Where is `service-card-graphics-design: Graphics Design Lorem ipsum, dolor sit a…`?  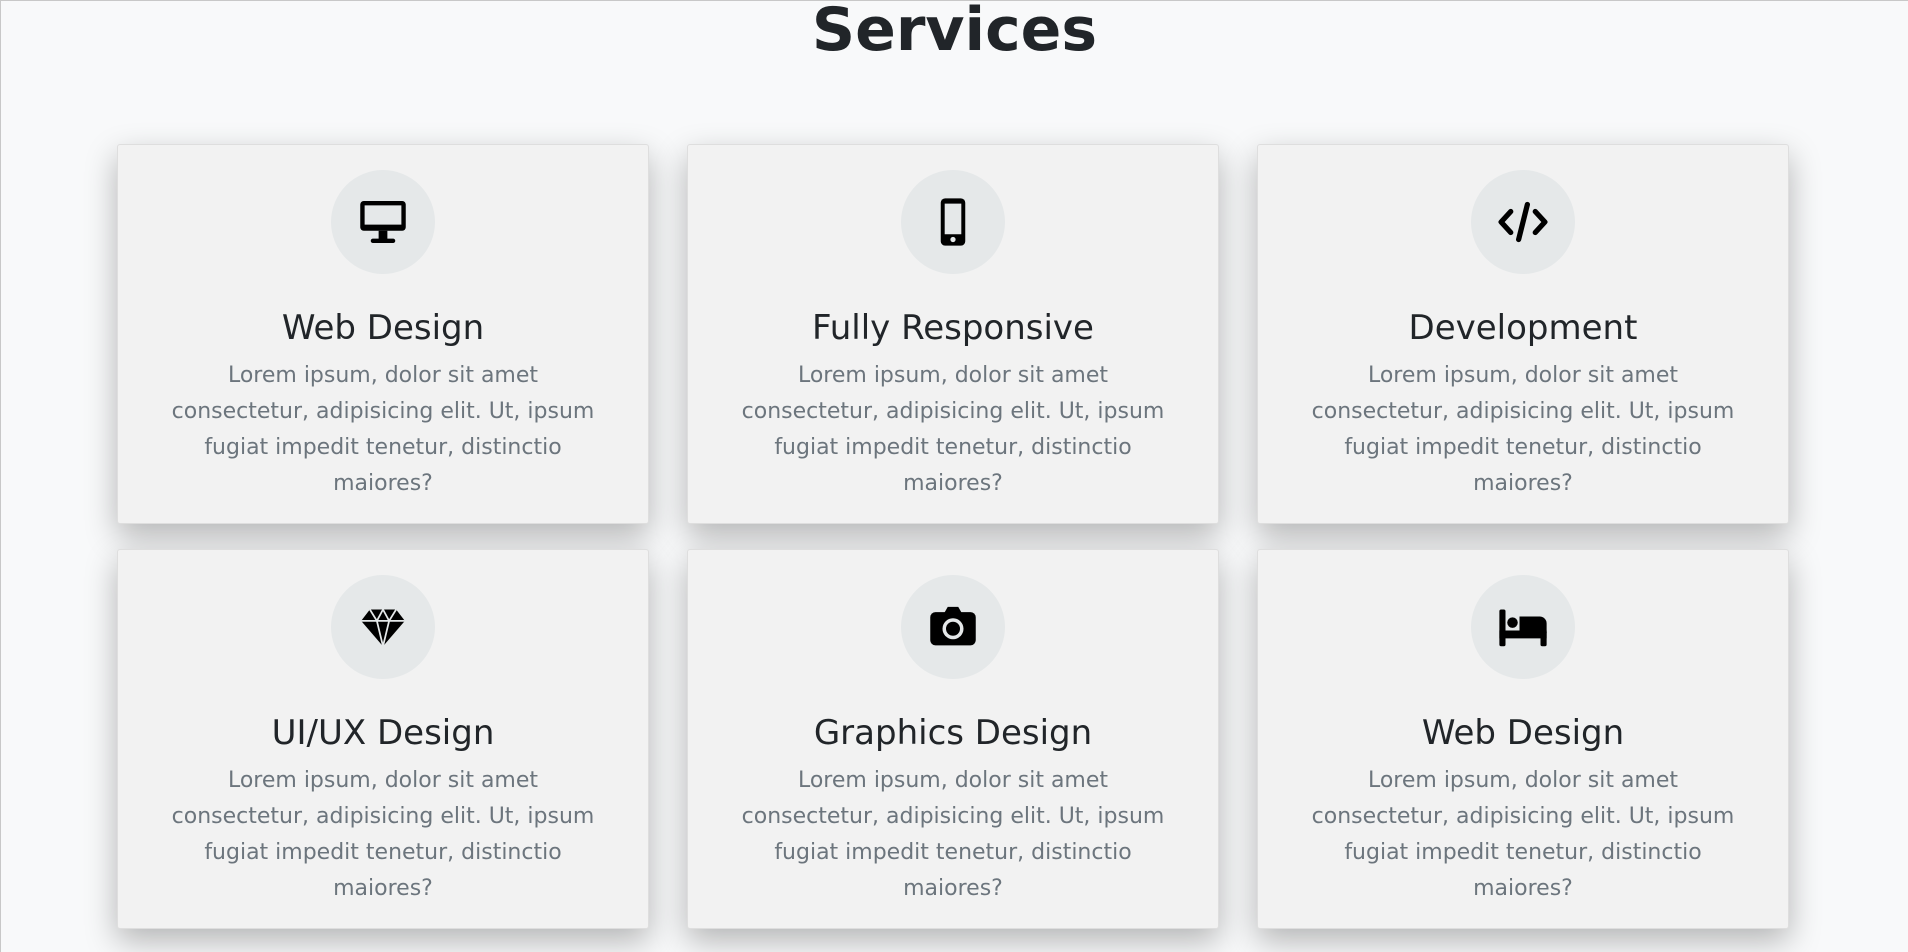
service-card-graphics-design: Graphics Design Lorem ipsum, dolor sit a… is located at coordinates (953, 739).